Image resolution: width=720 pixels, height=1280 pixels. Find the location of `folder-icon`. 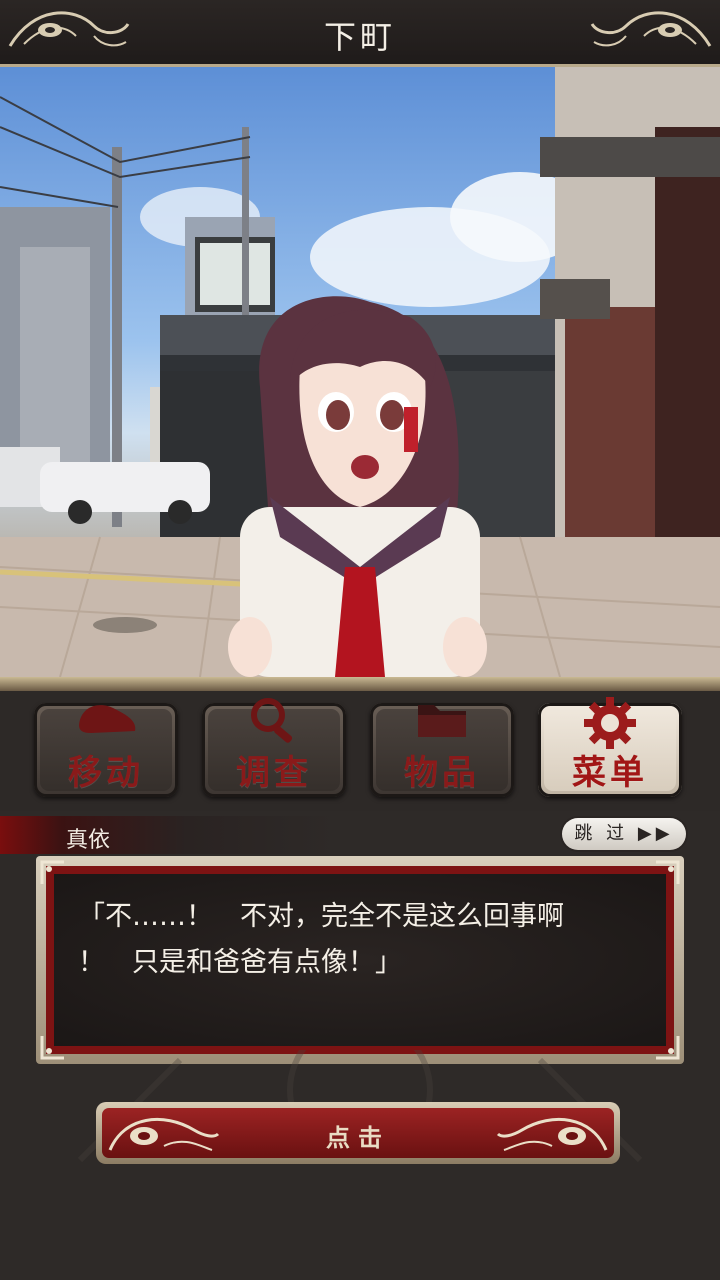

folder-icon is located at coordinates (442, 721).